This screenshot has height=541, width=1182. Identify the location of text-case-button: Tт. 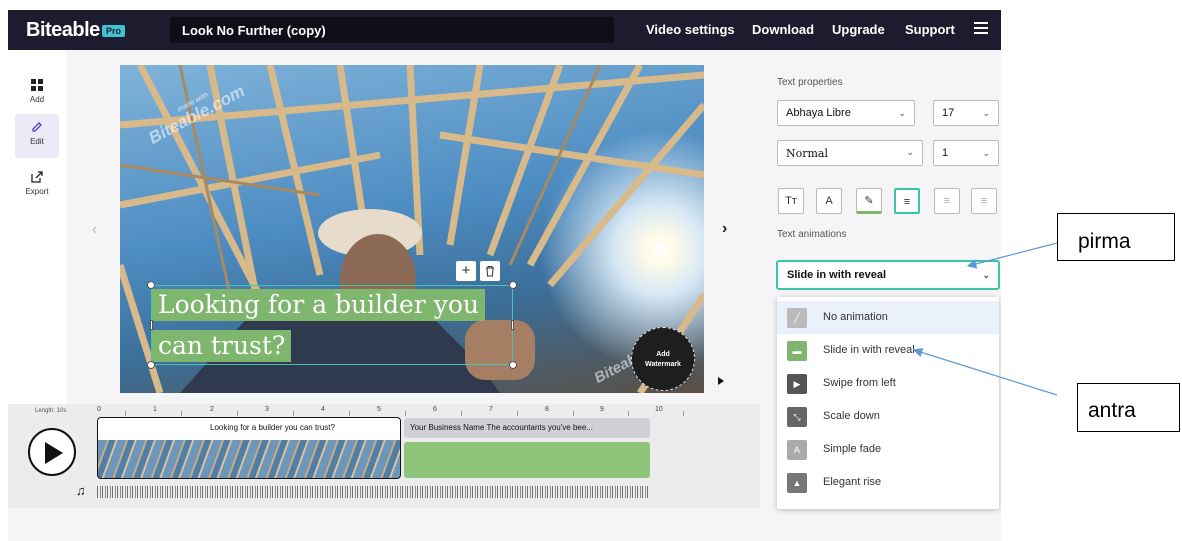
(791, 201).